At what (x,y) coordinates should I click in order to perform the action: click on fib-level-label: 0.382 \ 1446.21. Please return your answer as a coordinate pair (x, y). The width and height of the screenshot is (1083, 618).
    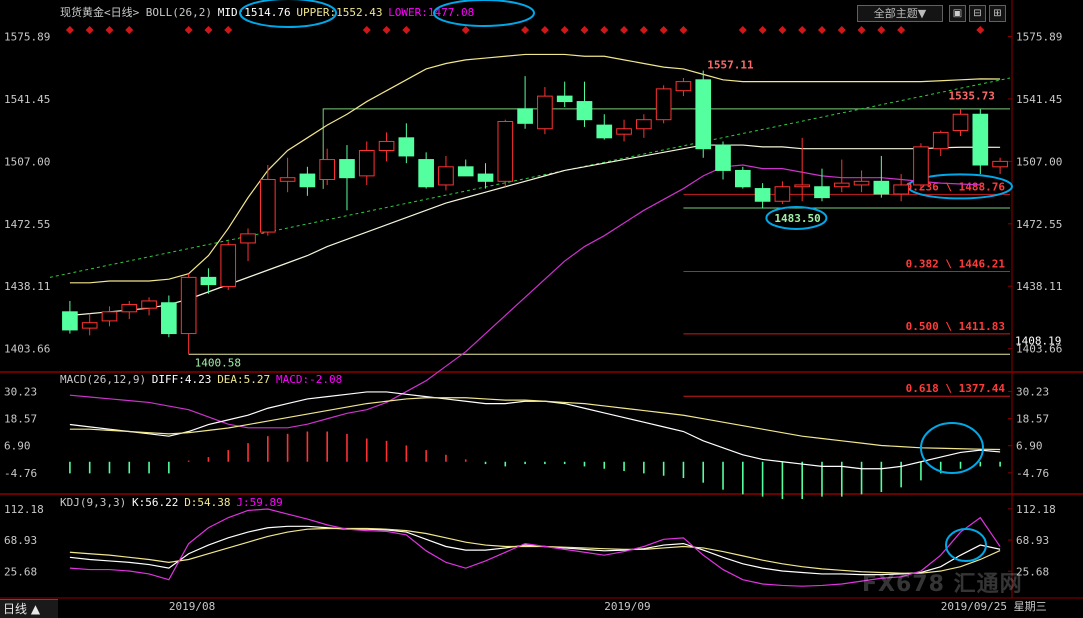
    Looking at the image, I should click on (956, 264).